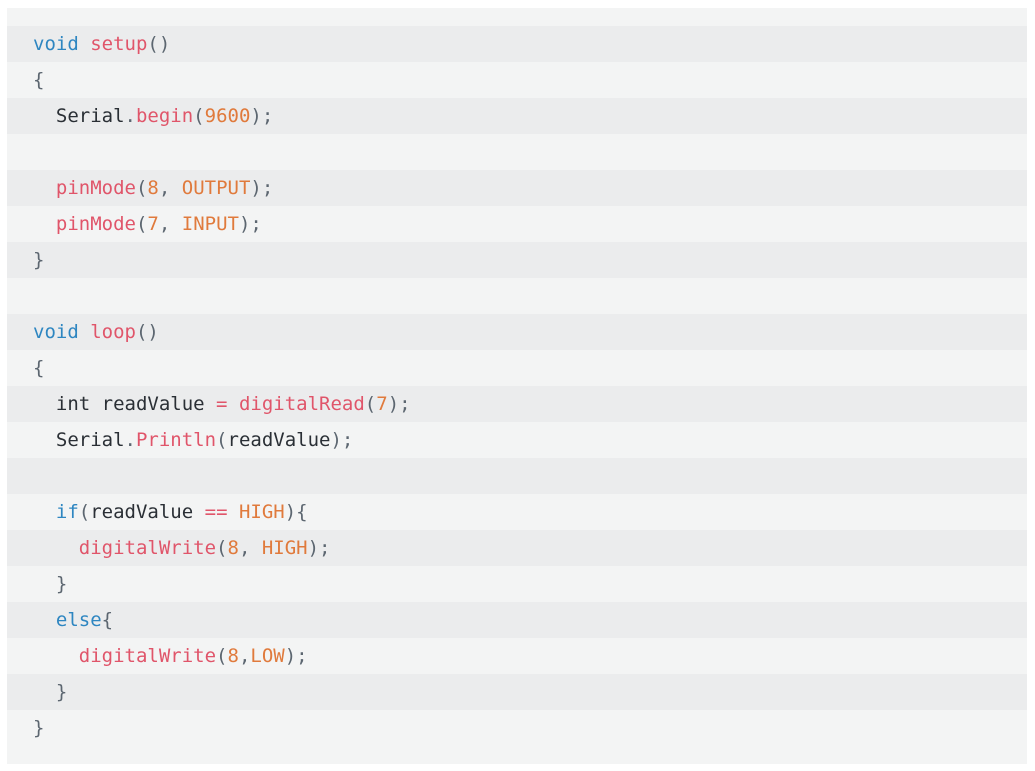 The height and width of the screenshot is (771, 1035). I want to click on code-token: begin, so click(164, 116).